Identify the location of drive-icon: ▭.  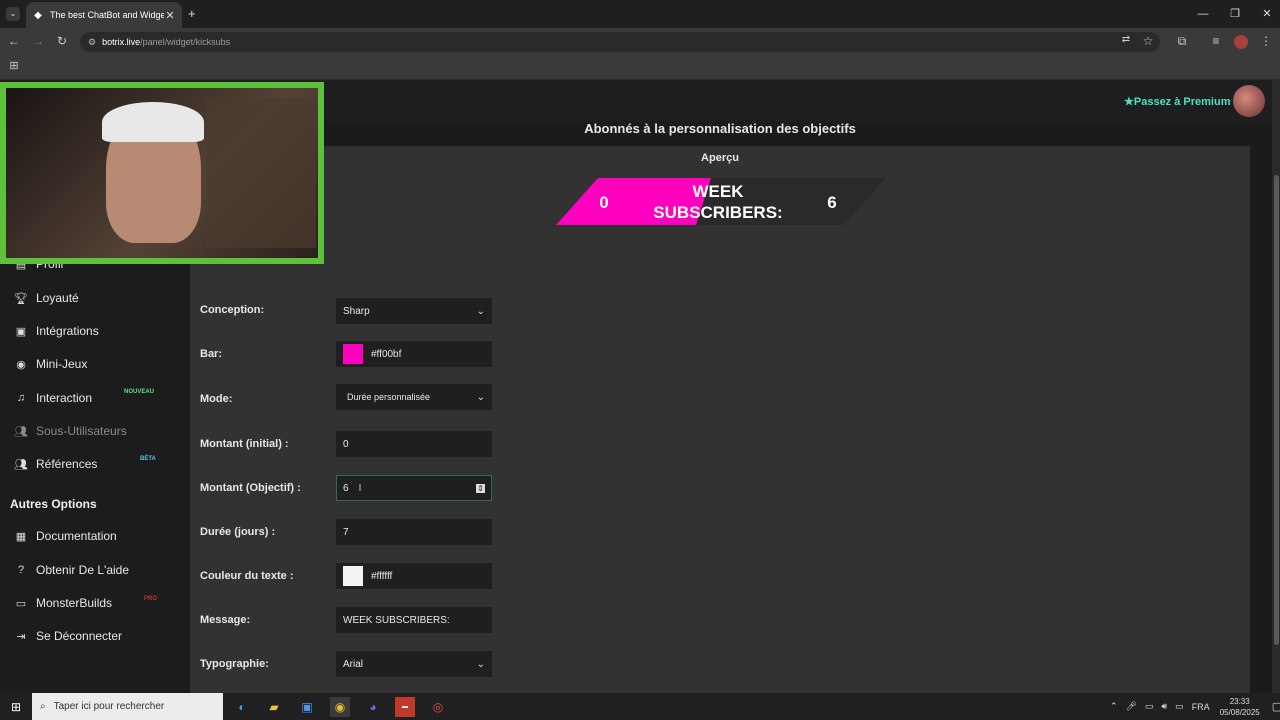
(1179, 706).